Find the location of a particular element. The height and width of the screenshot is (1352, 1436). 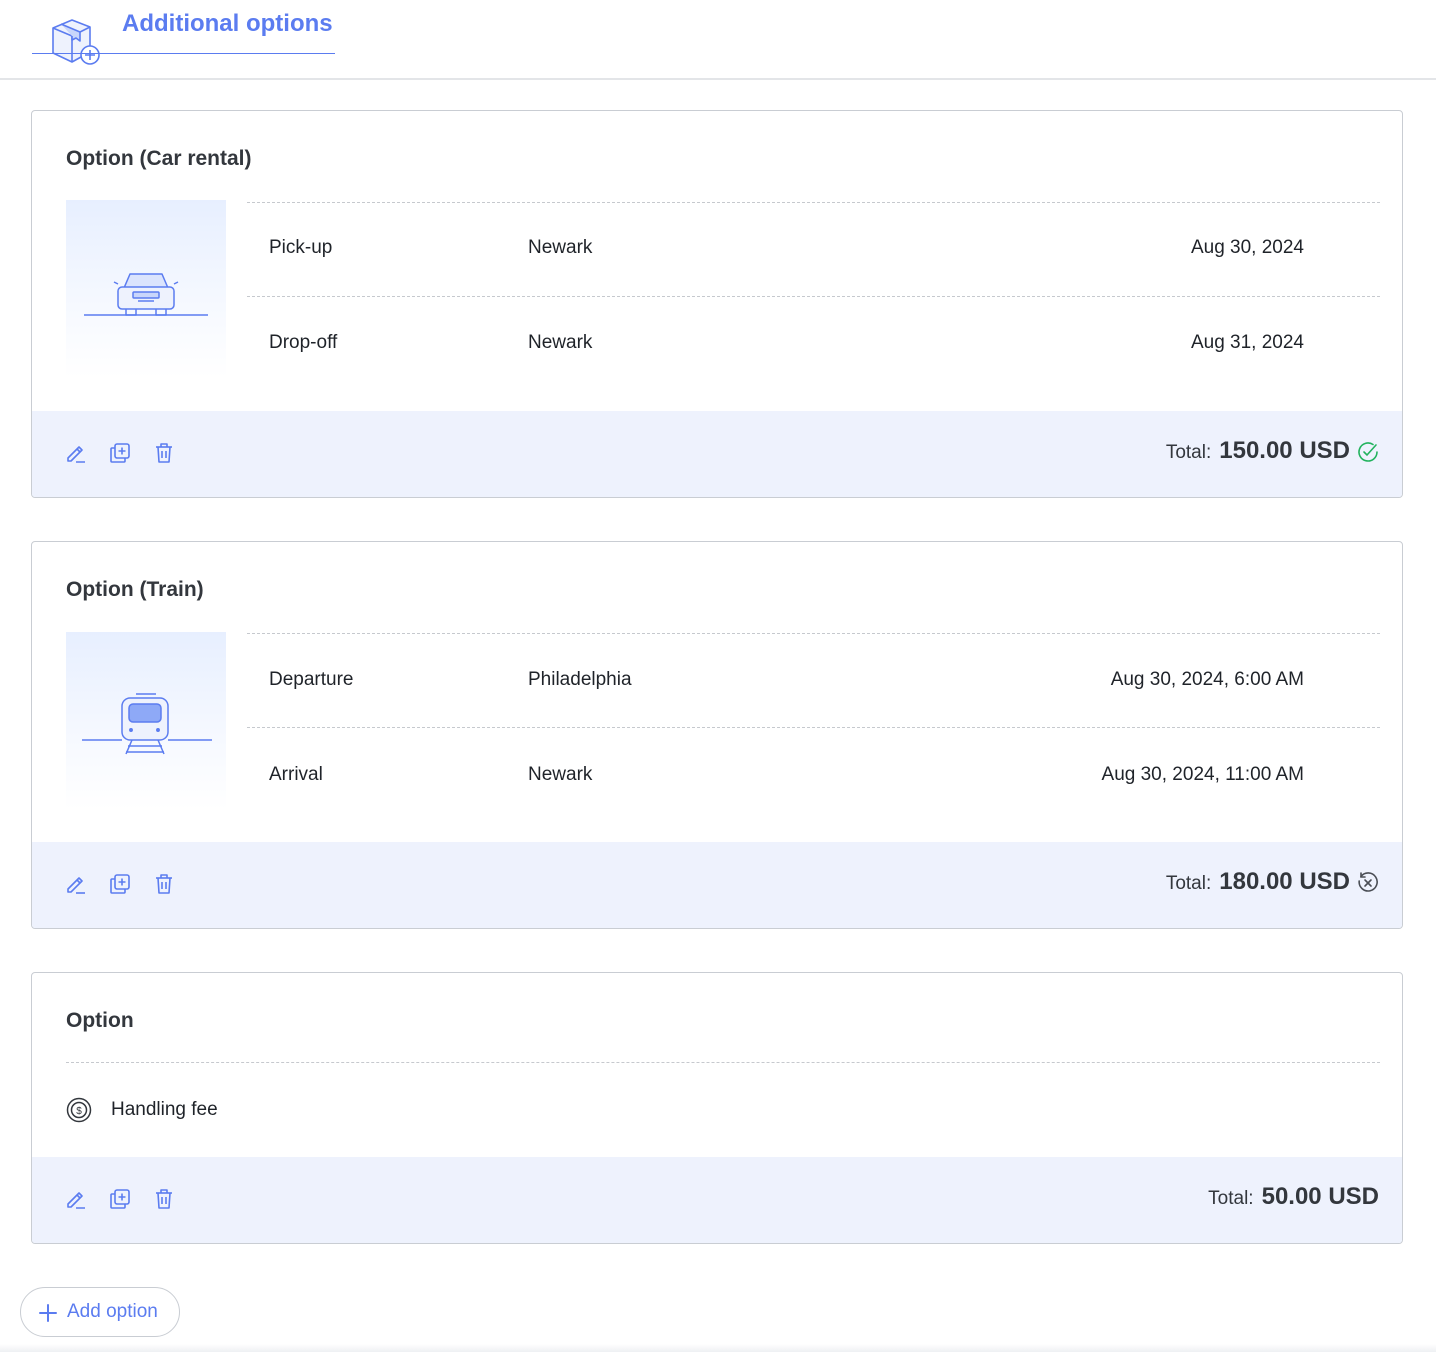

total-value: 180.00 USD is located at coordinates (1284, 881).